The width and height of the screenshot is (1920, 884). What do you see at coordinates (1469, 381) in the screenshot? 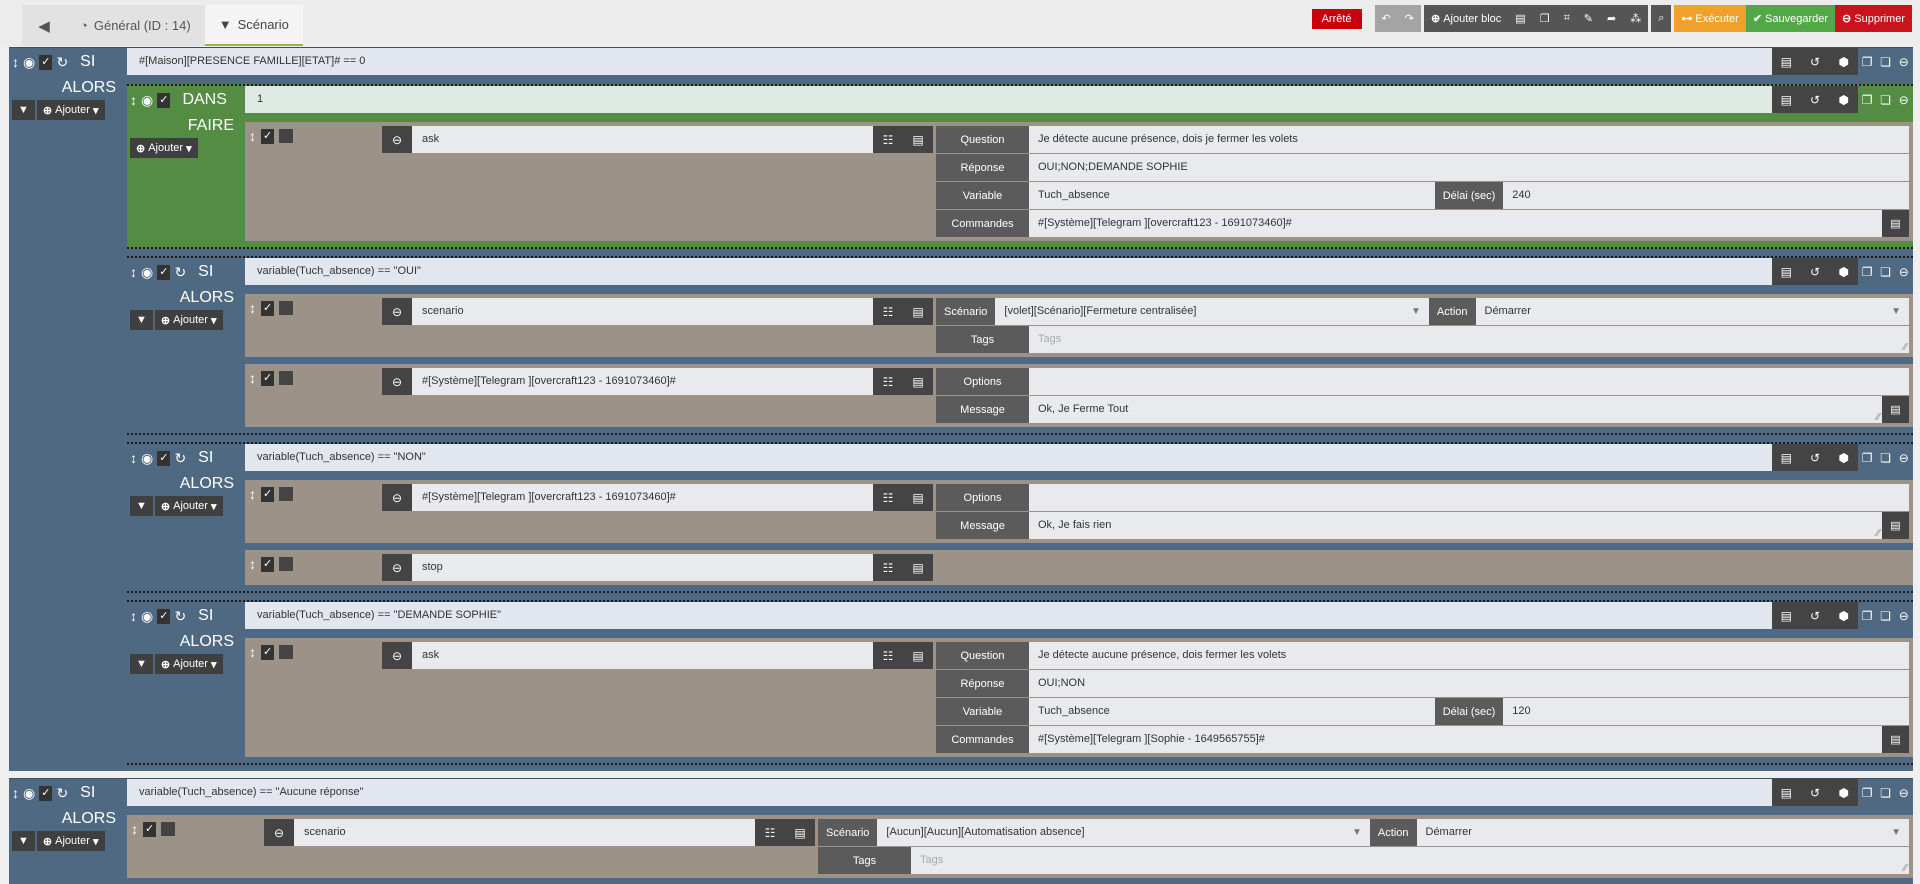
I see `param-field` at bounding box center [1469, 381].